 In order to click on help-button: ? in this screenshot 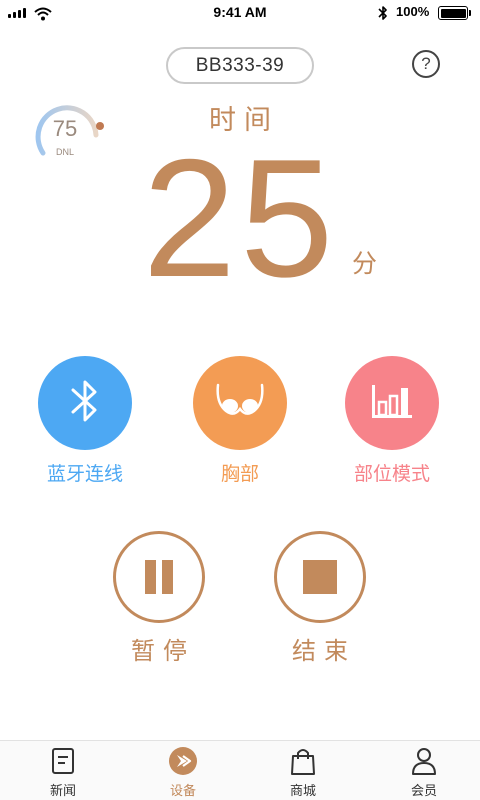, I will do `click(426, 64)`.